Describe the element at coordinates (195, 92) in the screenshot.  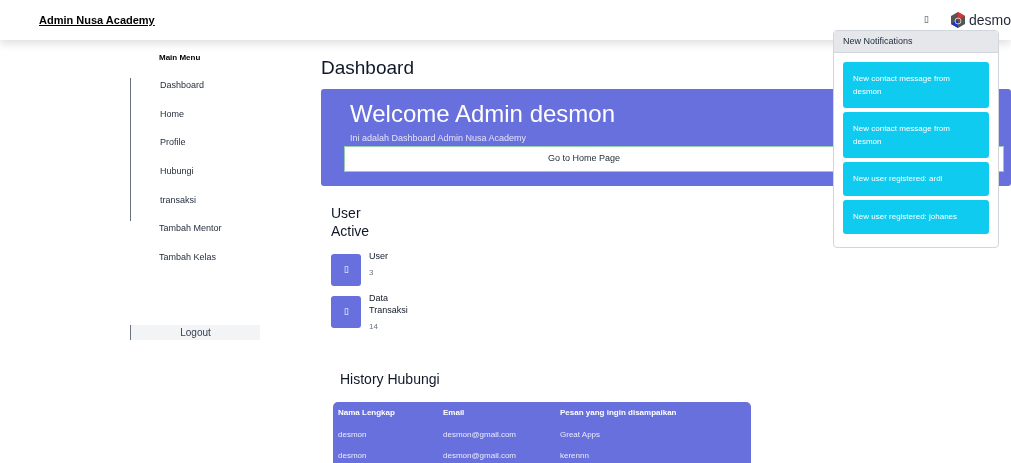
I see `menu-item: Dashboard` at that location.